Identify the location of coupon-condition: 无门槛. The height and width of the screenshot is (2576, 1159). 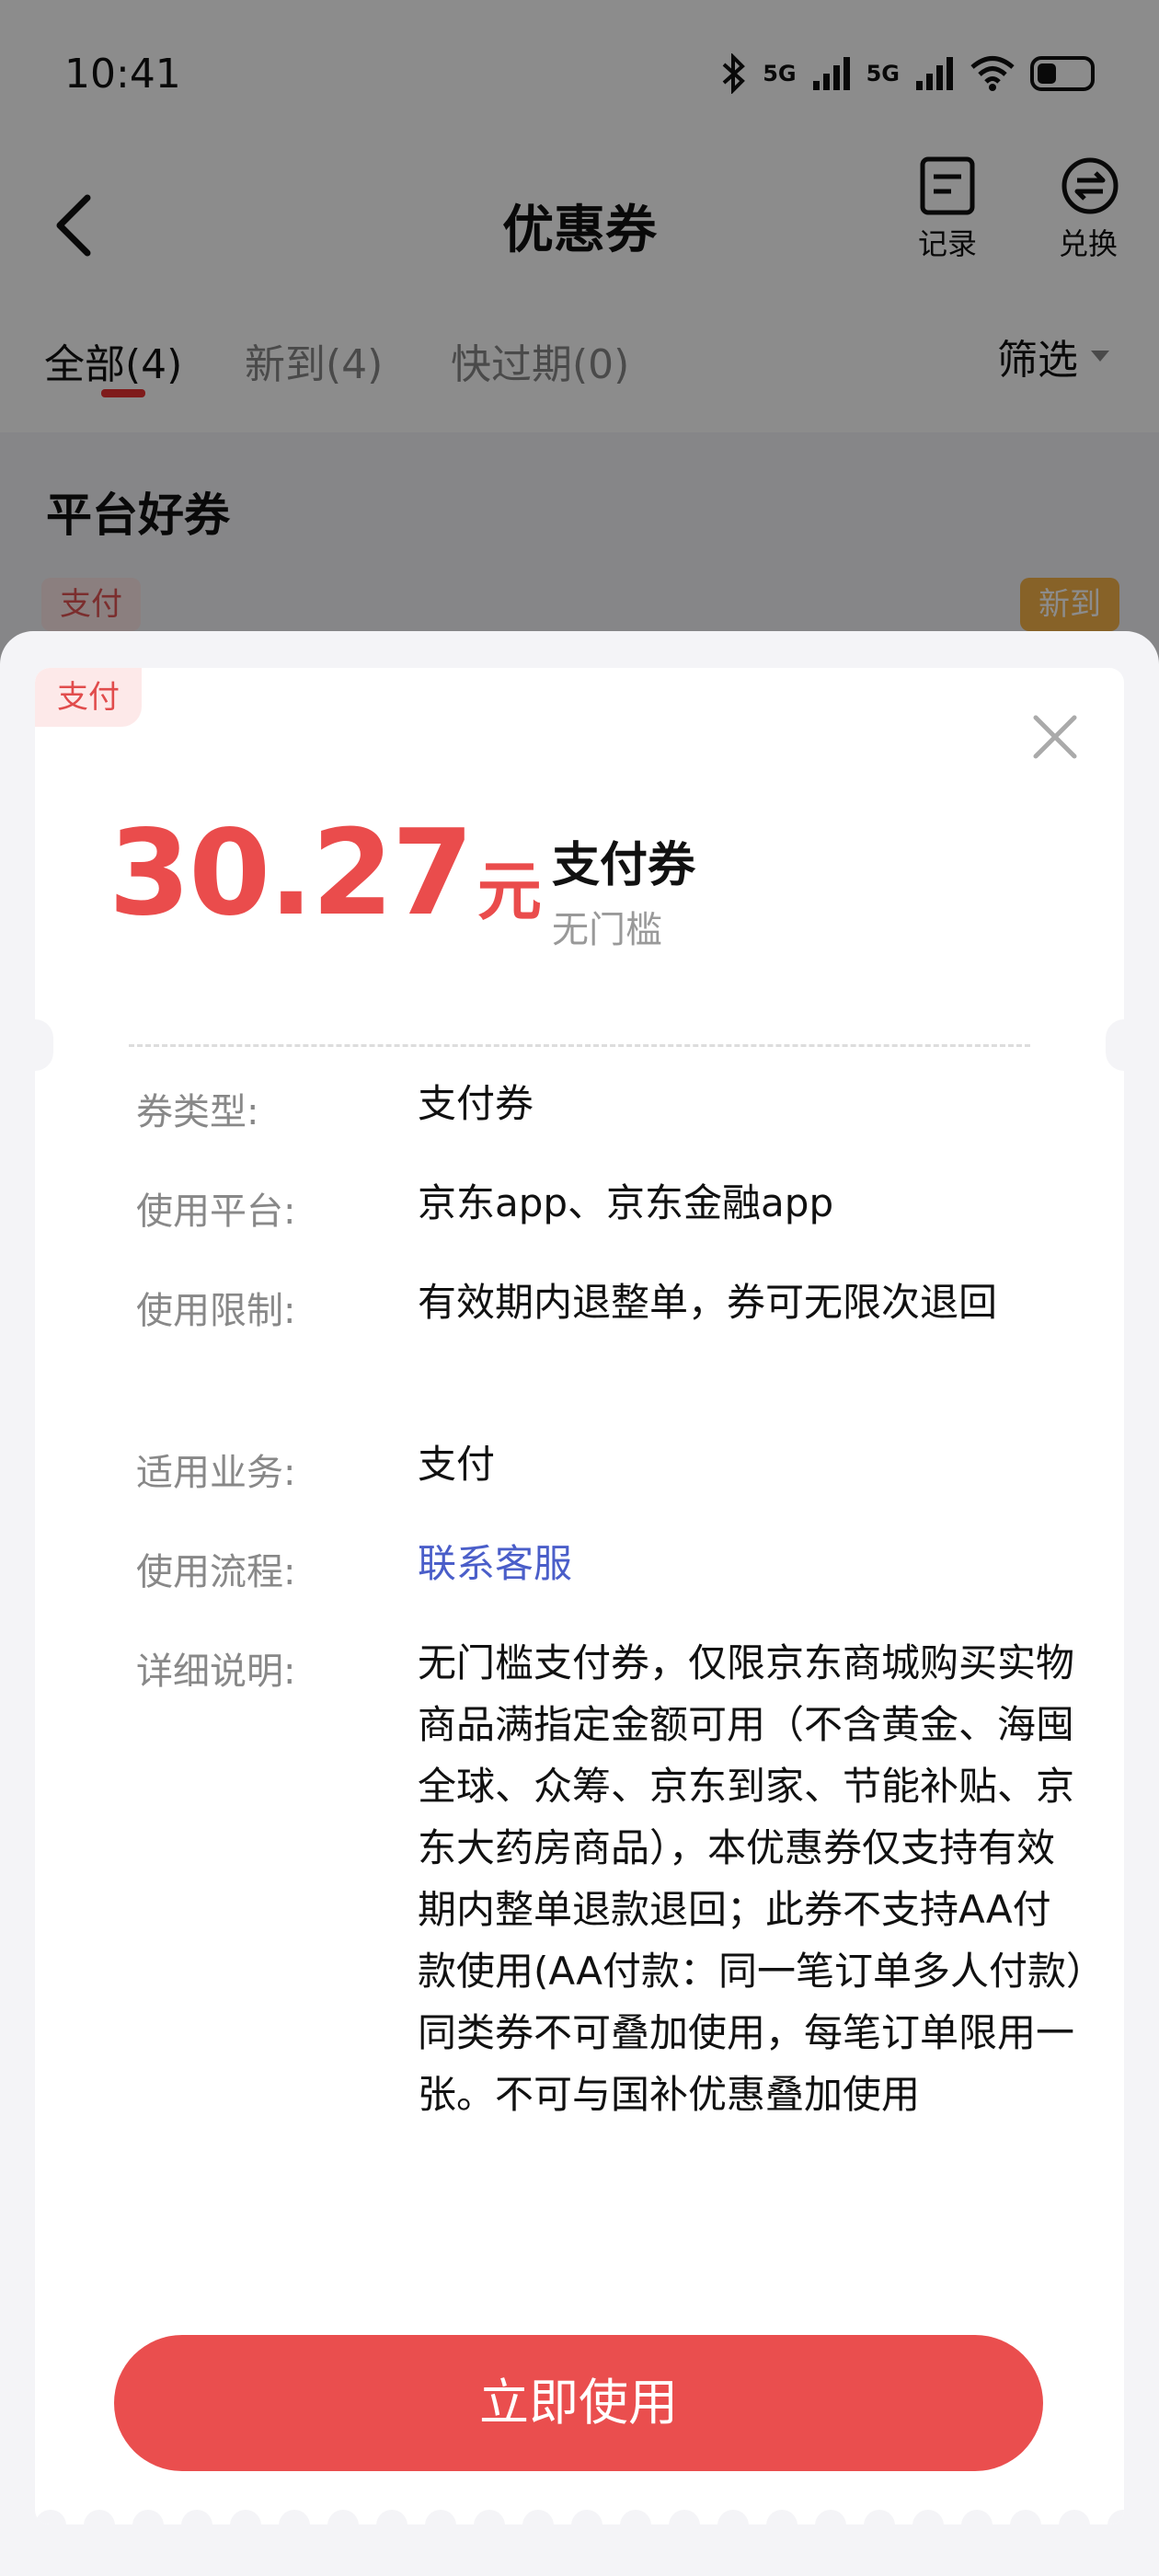
(607, 930).